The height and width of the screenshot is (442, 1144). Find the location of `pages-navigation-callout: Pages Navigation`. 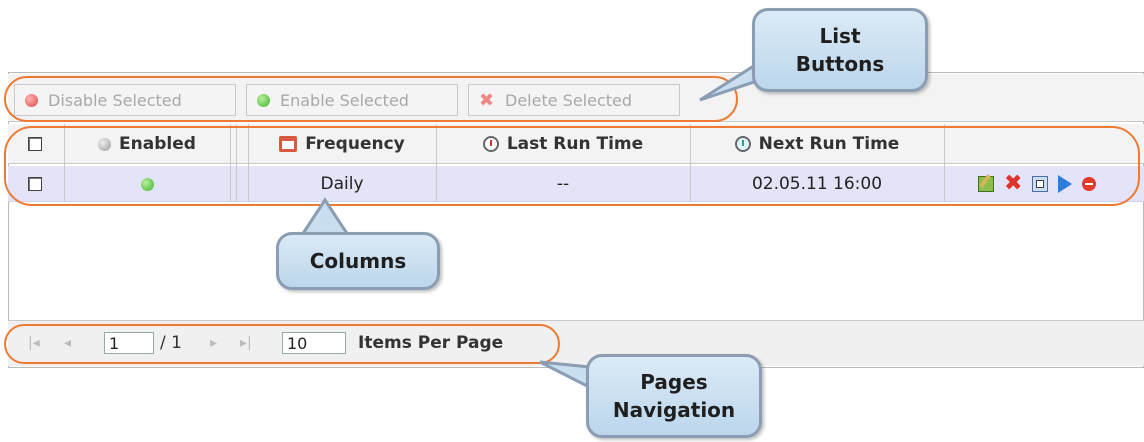

pages-navigation-callout: Pages Navigation is located at coordinates (674, 396).